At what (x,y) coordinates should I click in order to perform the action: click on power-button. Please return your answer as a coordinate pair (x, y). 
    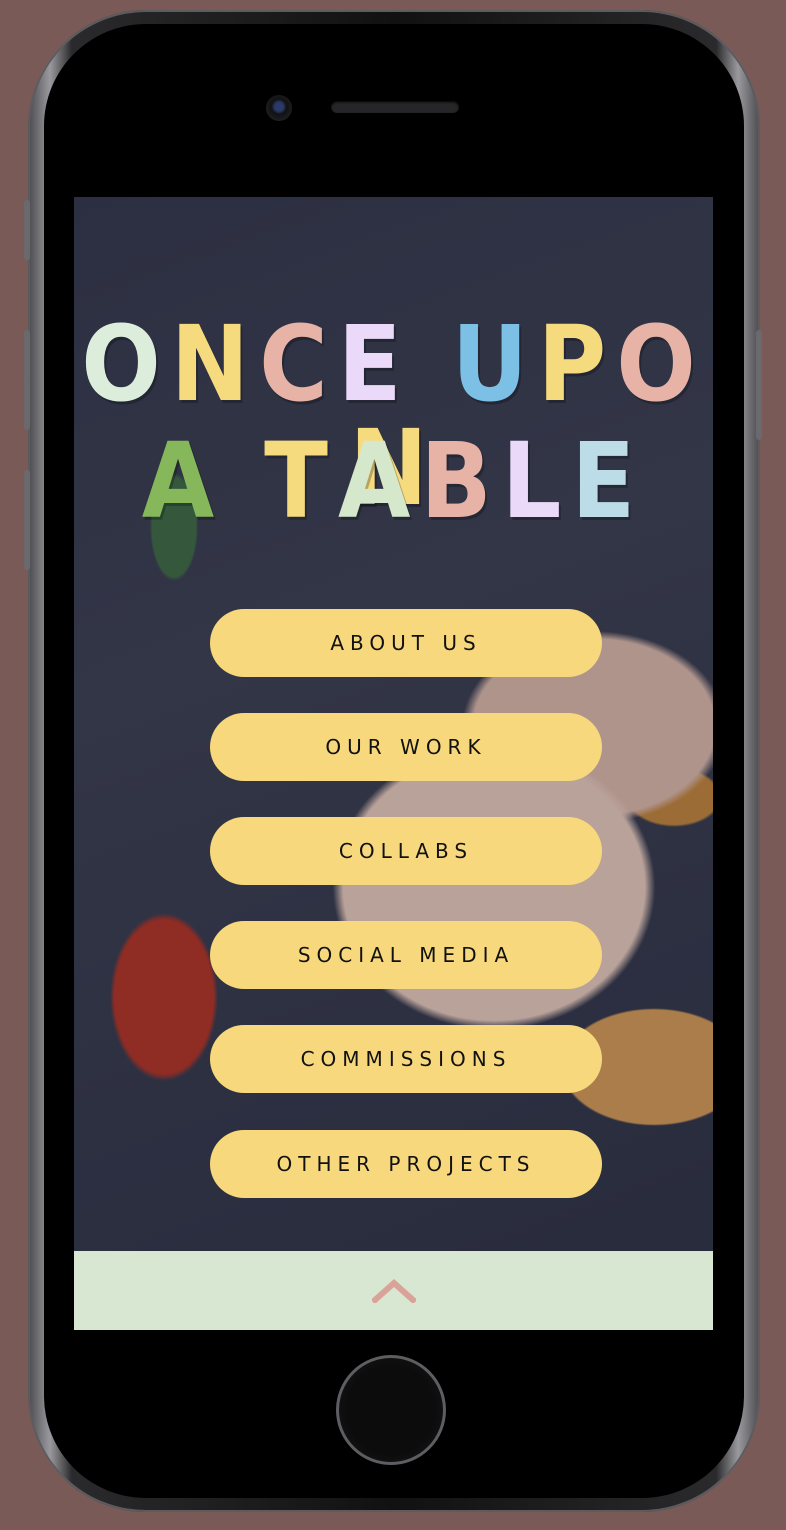
    Looking at the image, I should click on (759, 385).